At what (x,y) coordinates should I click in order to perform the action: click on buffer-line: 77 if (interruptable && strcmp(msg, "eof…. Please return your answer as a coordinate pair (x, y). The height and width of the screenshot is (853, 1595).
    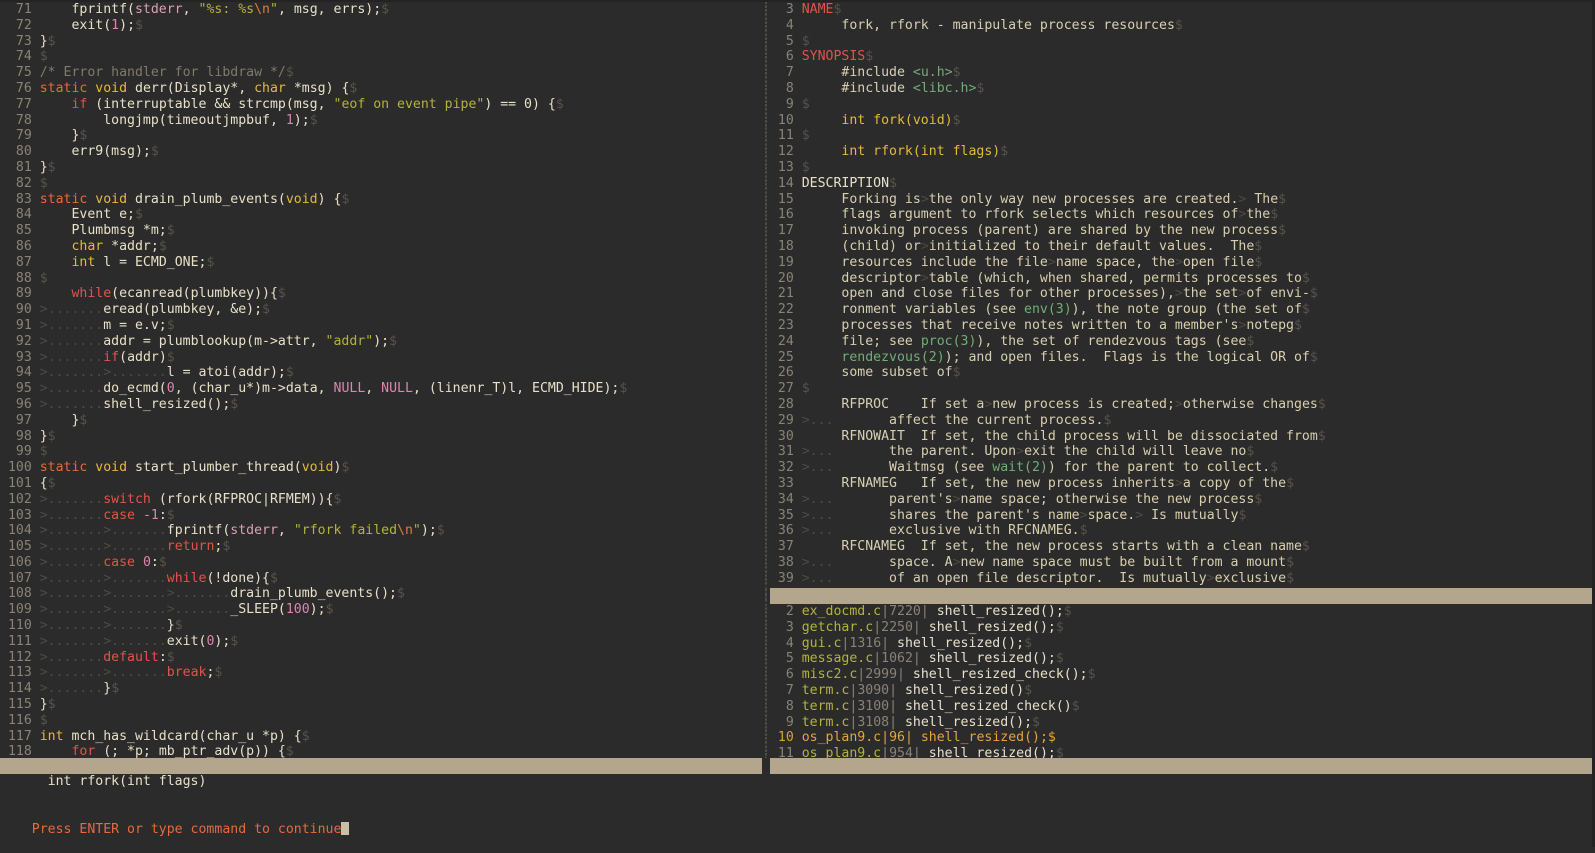
    Looking at the image, I should click on (381, 105).